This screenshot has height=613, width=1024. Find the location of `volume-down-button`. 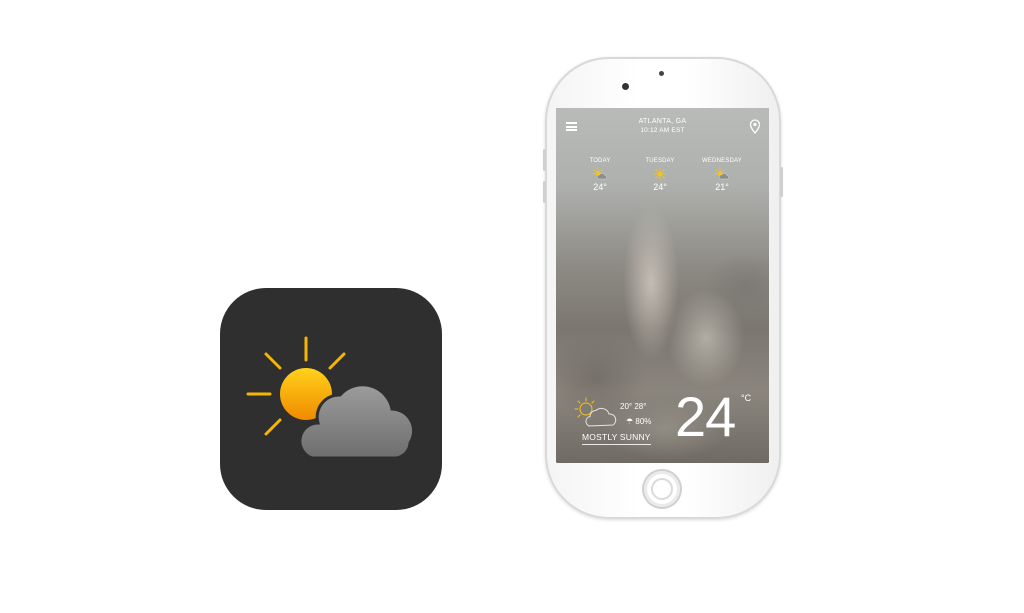

volume-down-button is located at coordinates (544, 192).